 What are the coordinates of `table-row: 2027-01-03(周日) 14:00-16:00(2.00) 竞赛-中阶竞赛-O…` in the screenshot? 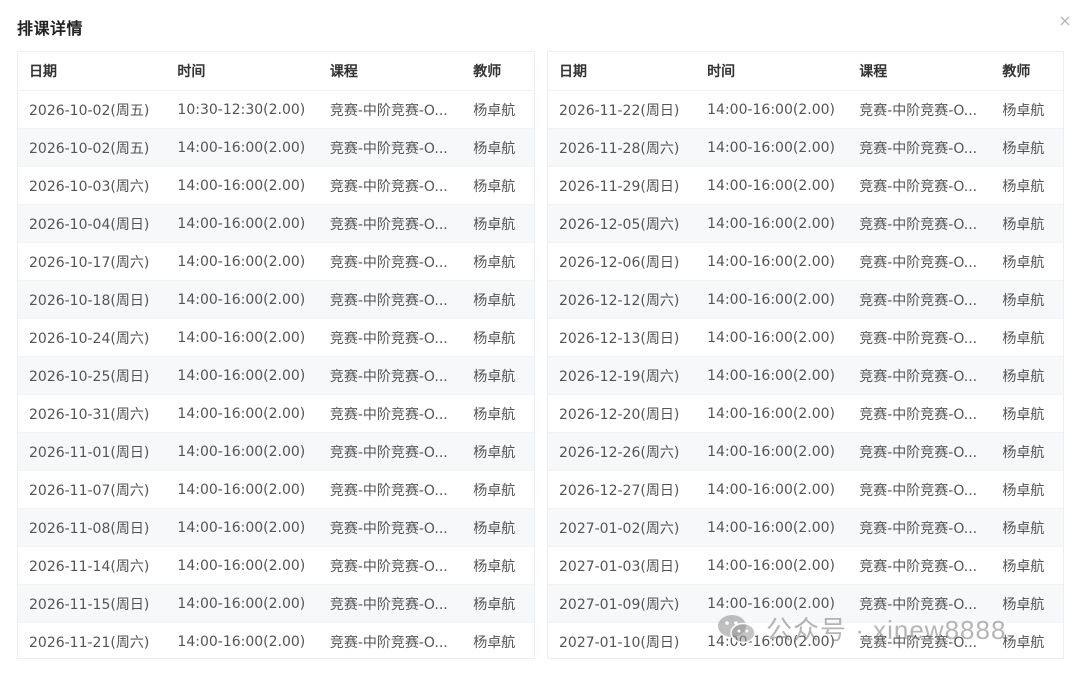 It's located at (805, 565).